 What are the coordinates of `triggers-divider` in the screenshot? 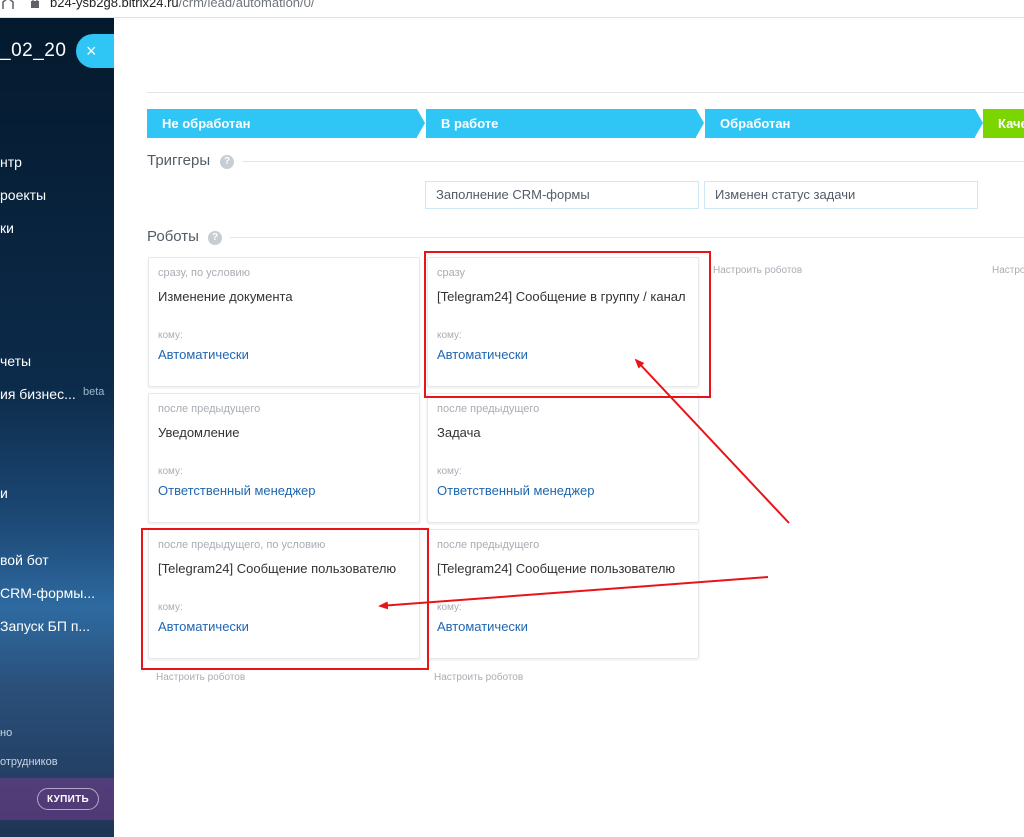 It's located at (633, 161).